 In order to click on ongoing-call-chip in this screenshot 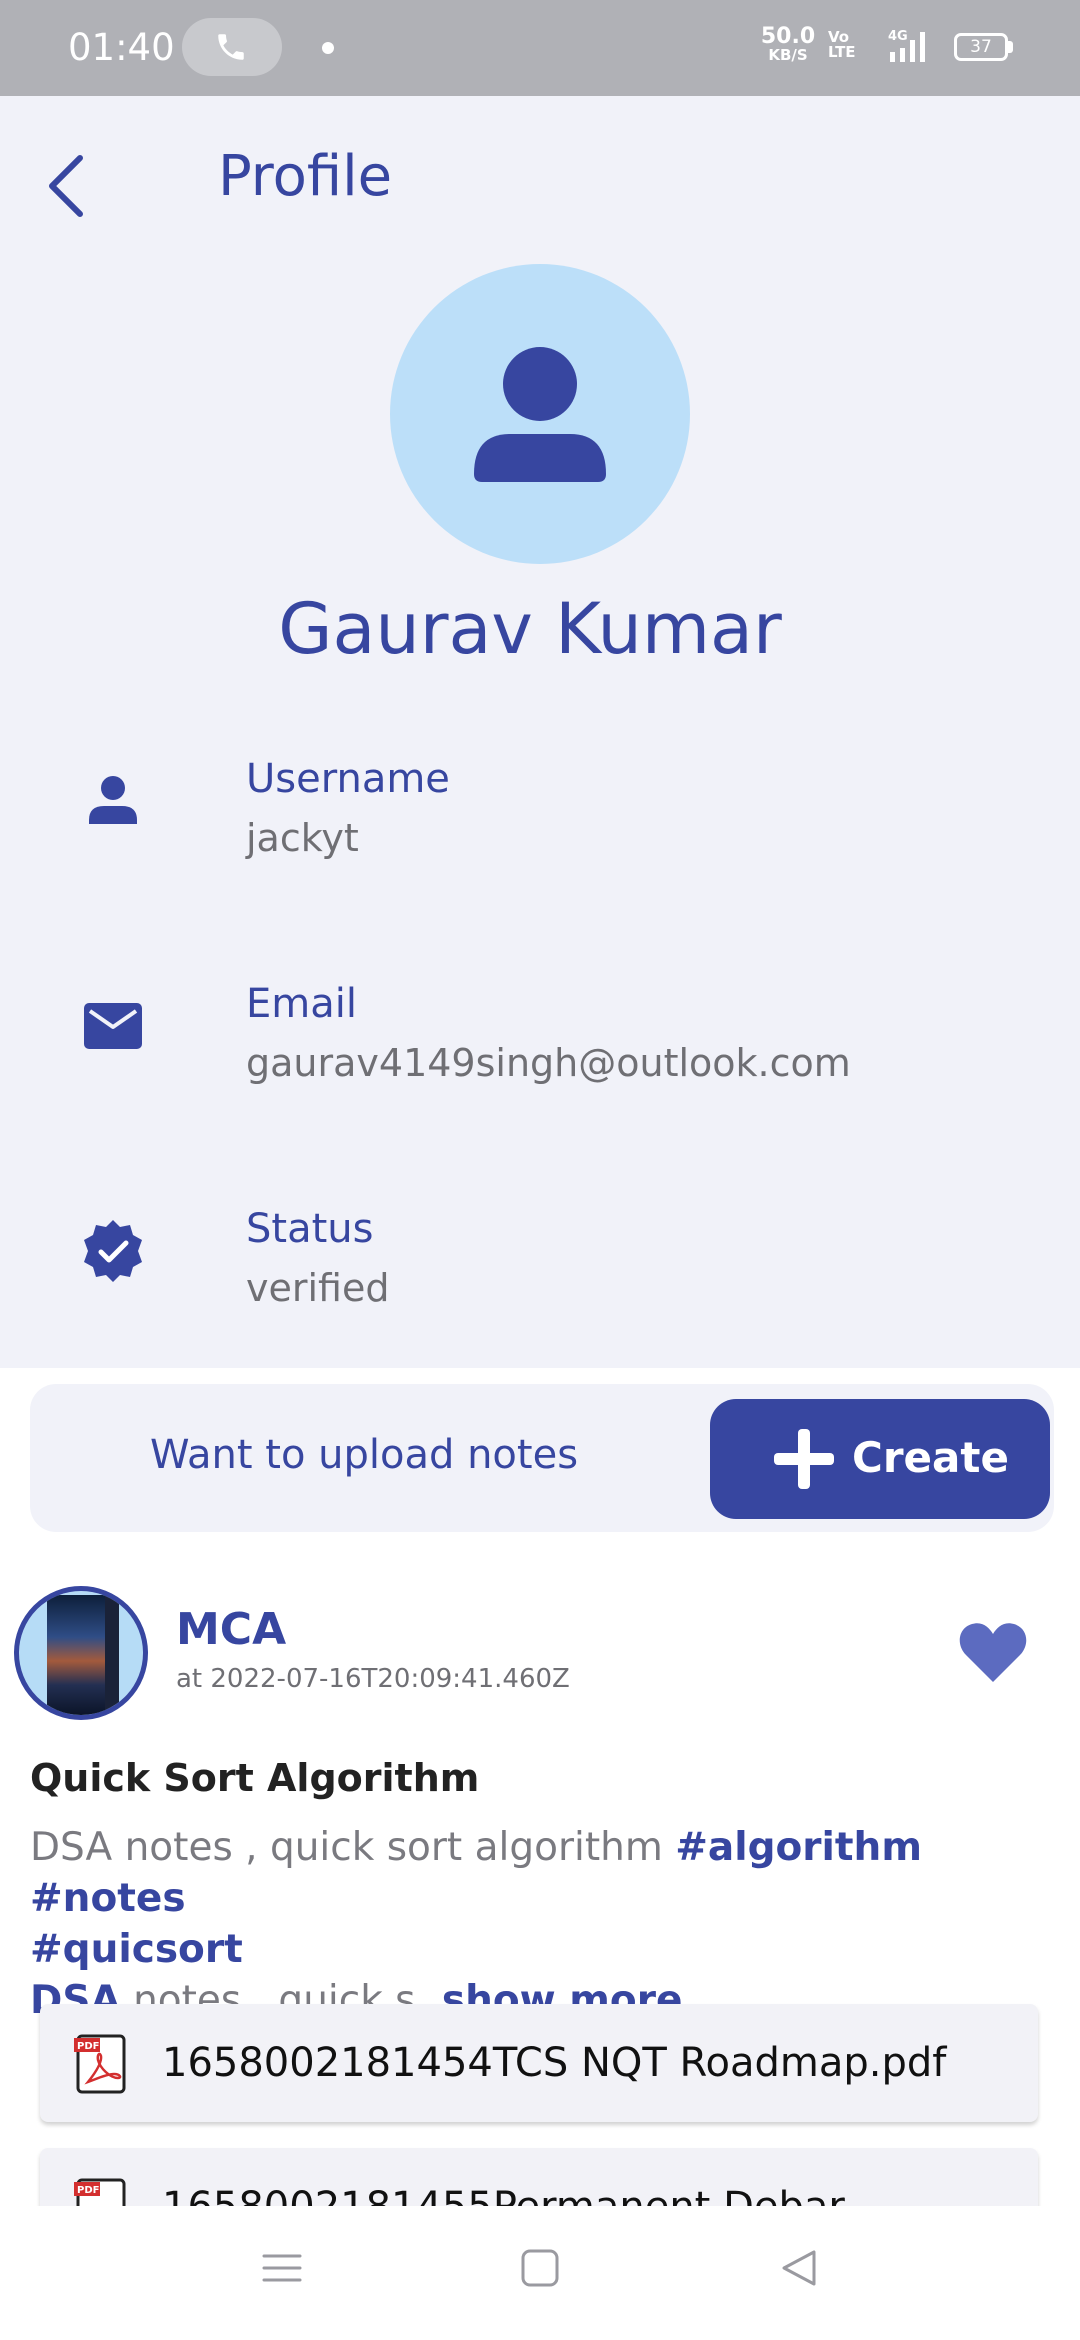, I will do `click(232, 47)`.